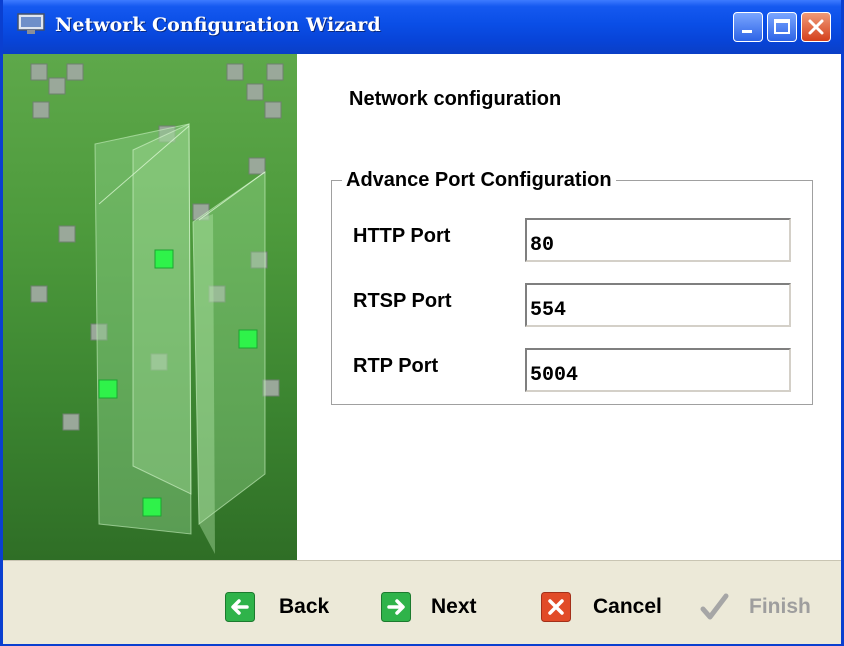  Describe the element at coordinates (556, 607) in the screenshot. I see `red-x-icon` at that location.